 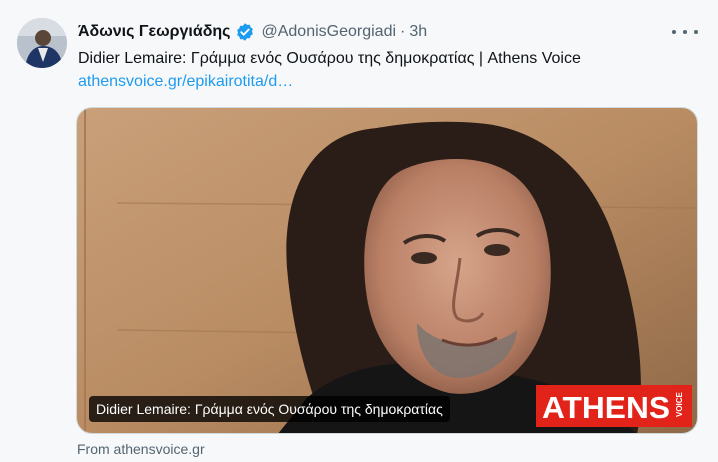 What do you see at coordinates (141, 449) in the screenshot?
I see `card-source: From athensvoice.gr` at bounding box center [141, 449].